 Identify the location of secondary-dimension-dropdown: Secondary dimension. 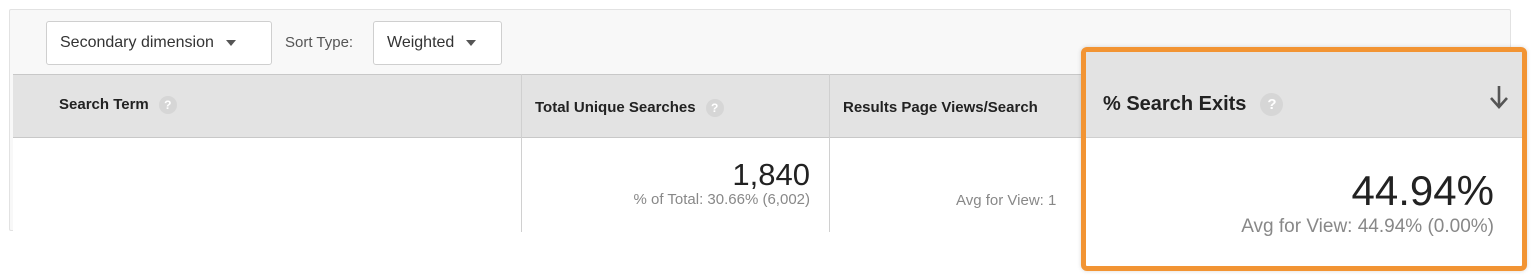
(159, 43).